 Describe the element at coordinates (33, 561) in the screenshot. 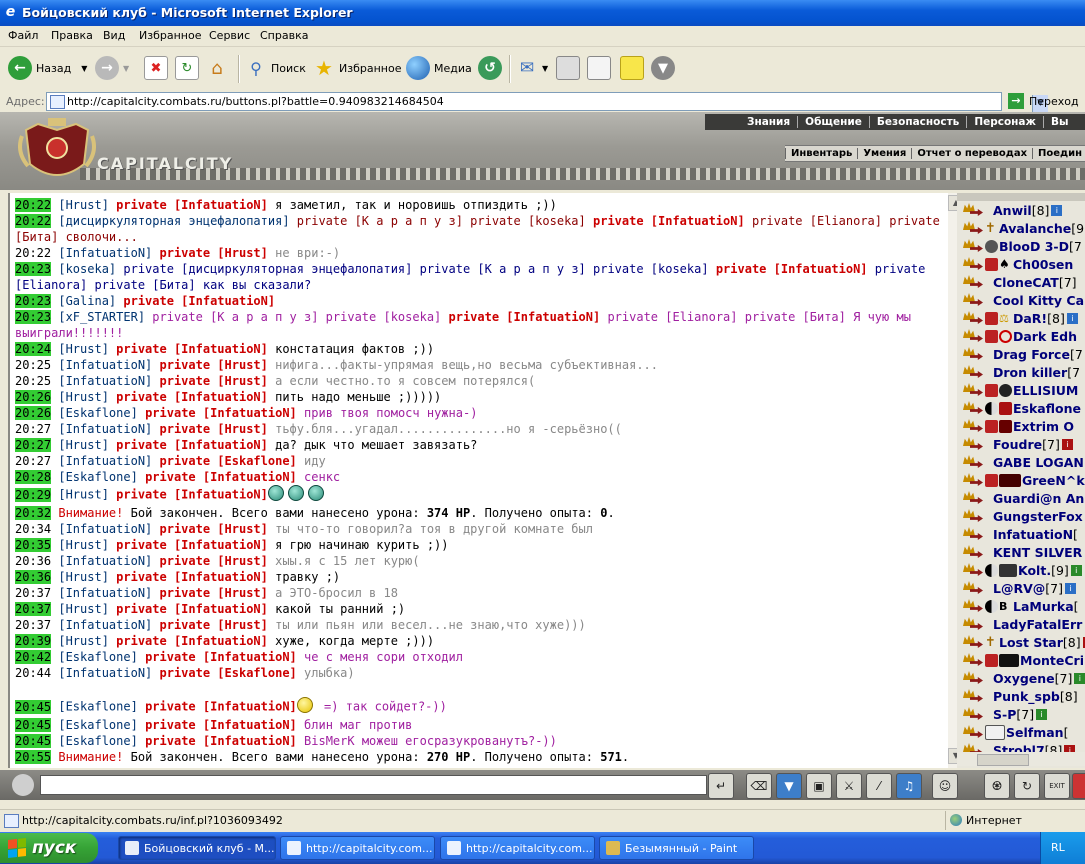

I see `chat-timestamp: 20:36` at that location.